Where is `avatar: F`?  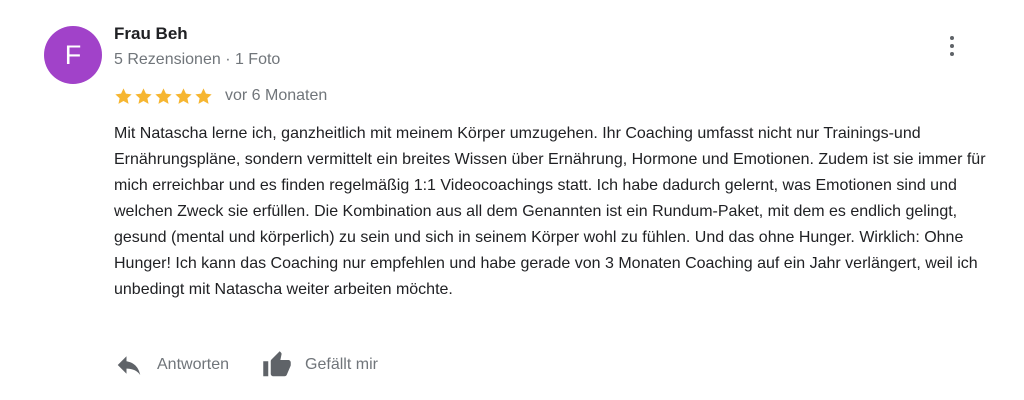
avatar: F is located at coordinates (73, 55).